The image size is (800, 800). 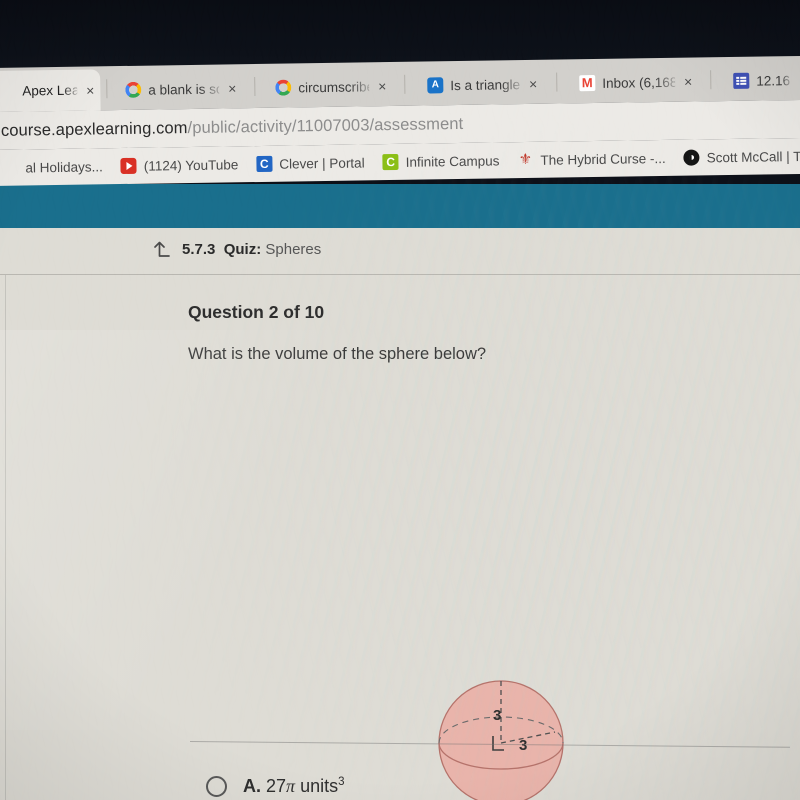 I want to click on tab-title: Apex Learnin, so click(x=50, y=90).